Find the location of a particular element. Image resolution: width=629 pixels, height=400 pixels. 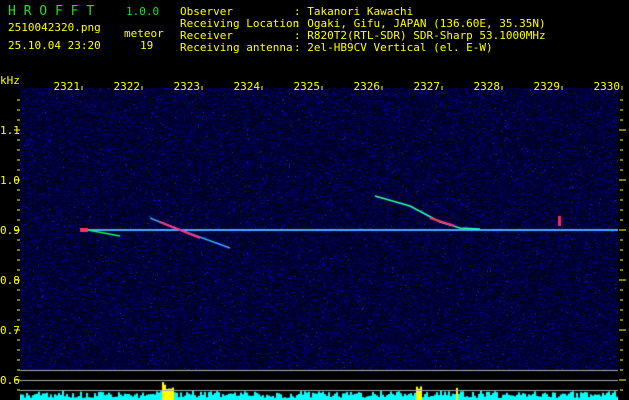

x-tick-label: 2323 is located at coordinates (187, 86).